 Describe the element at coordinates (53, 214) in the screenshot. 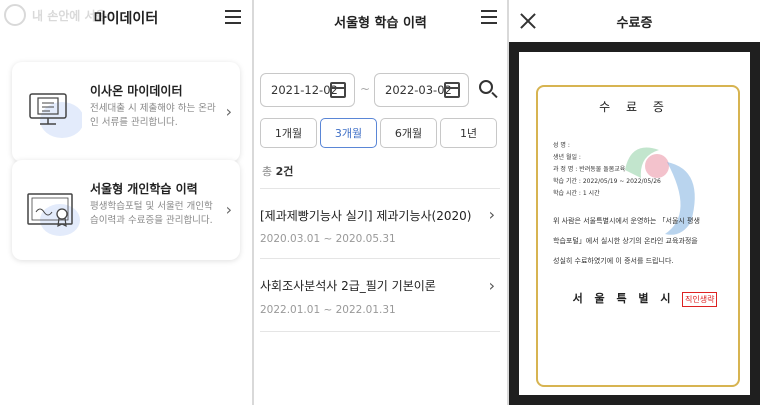

I see `certificate-icon` at that location.